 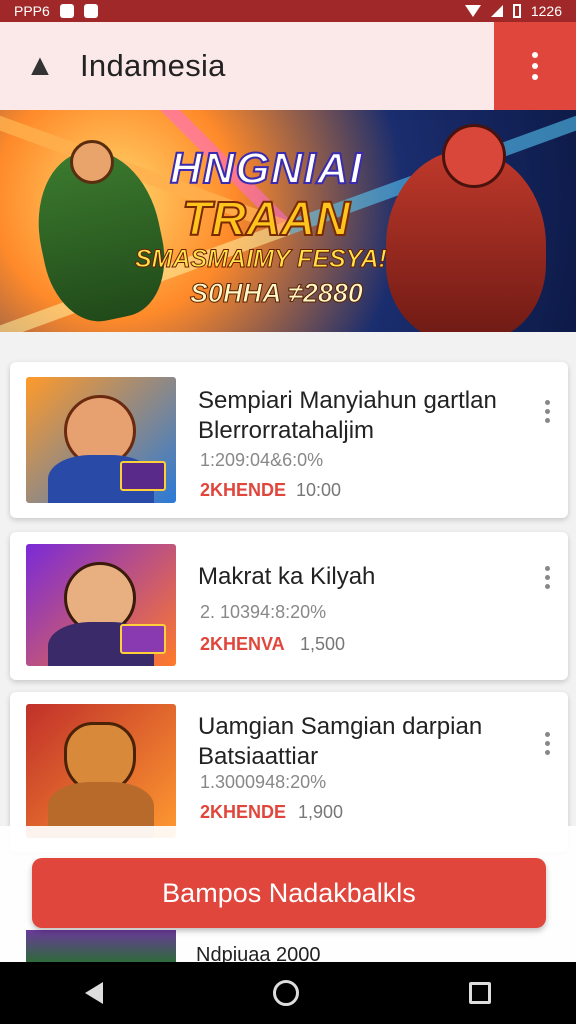 I want to click on app-bar: ▲ Indamesia, so click(x=288, y=66).